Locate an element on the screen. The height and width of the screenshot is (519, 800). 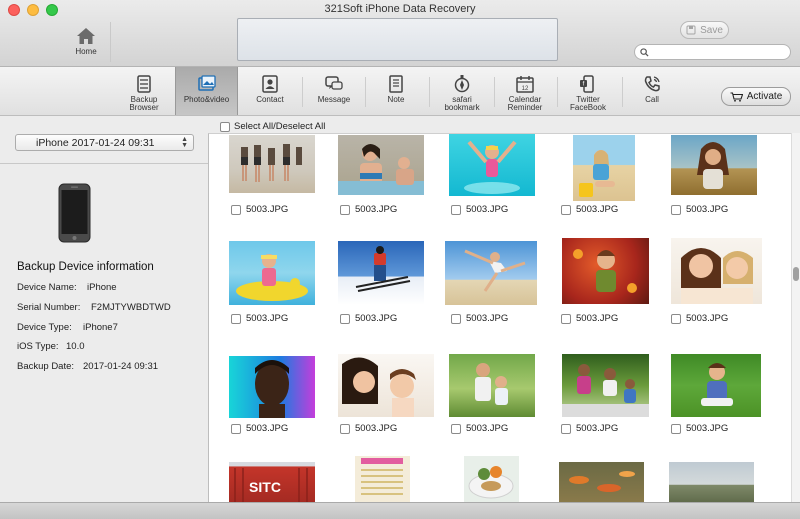
tool-note: Note is located at coordinates (396, 91).